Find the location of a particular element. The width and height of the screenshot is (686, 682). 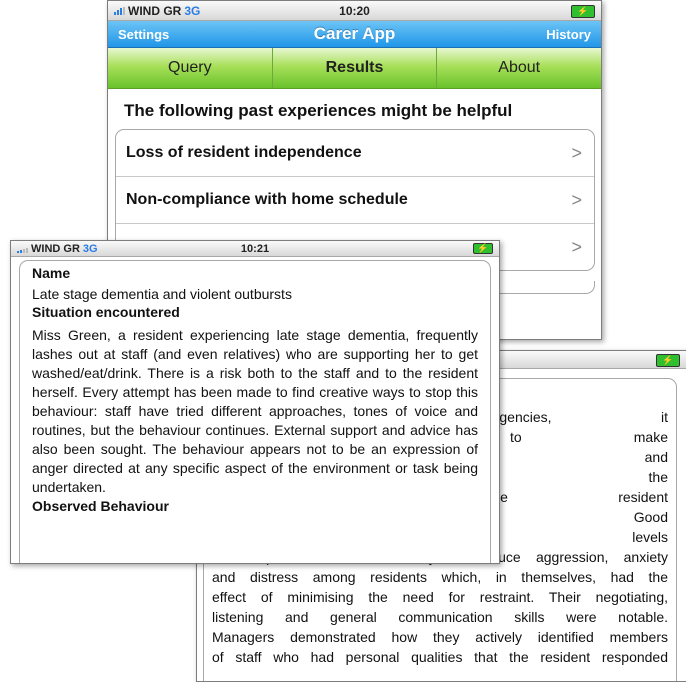

tab-results: Results is located at coordinates (355, 68).